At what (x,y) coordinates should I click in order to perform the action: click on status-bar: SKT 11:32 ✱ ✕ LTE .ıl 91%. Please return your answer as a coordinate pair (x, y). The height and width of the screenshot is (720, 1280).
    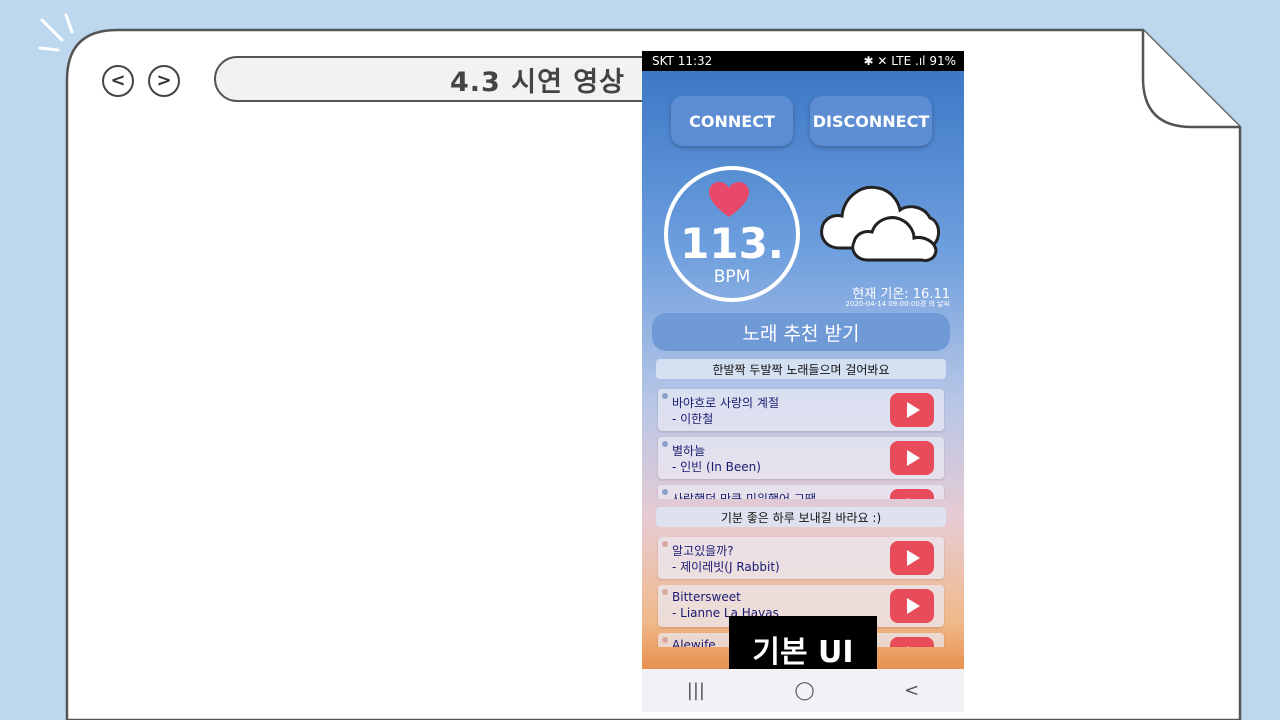
    Looking at the image, I should click on (803, 61).